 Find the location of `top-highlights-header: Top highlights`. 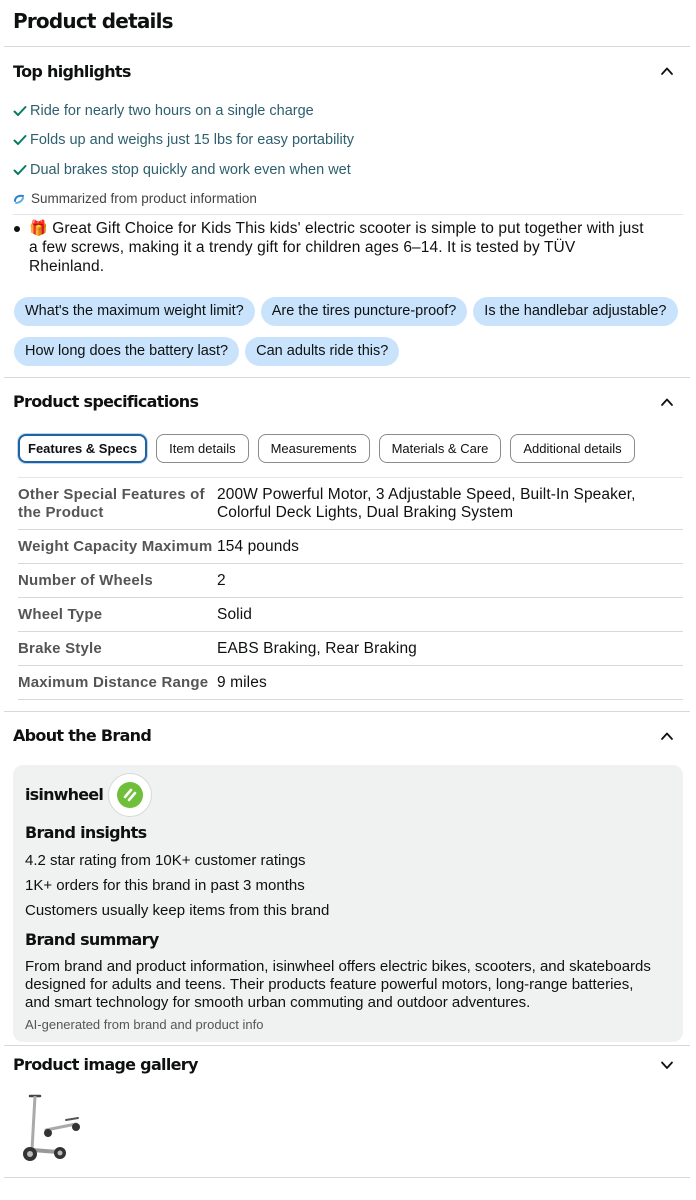

top-highlights-header: Top highlights is located at coordinates (341, 71).